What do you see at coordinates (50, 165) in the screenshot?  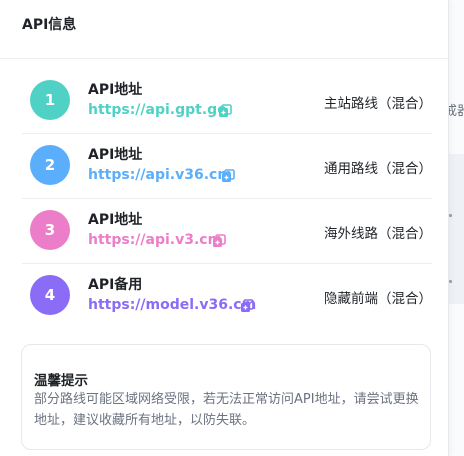 I see `route-number-badge: 2` at bounding box center [50, 165].